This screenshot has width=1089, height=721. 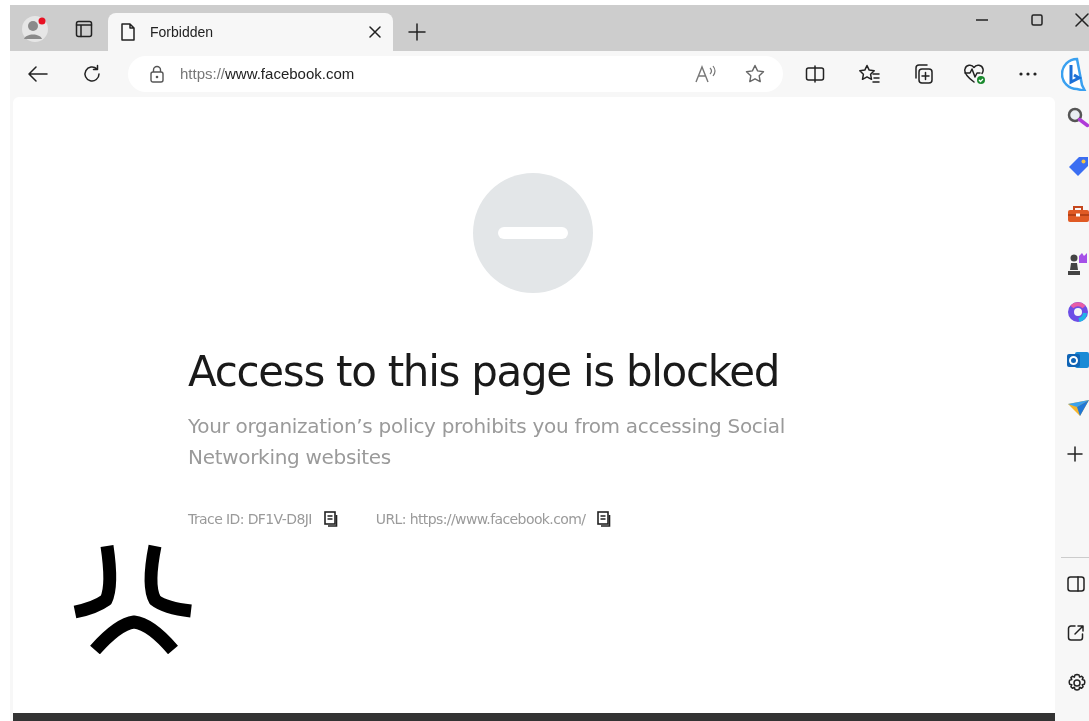 What do you see at coordinates (1078, 166) in the screenshot?
I see `tag-icon` at bounding box center [1078, 166].